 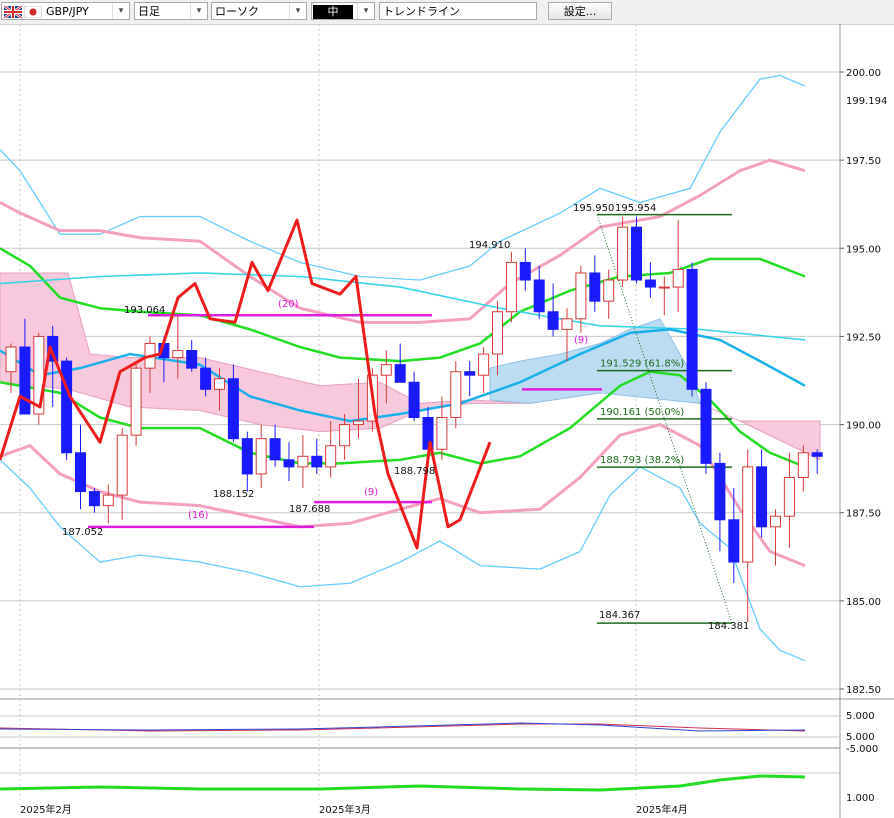 I want to click on drawing-tool-field: トレンドライン, so click(x=458, y=11).